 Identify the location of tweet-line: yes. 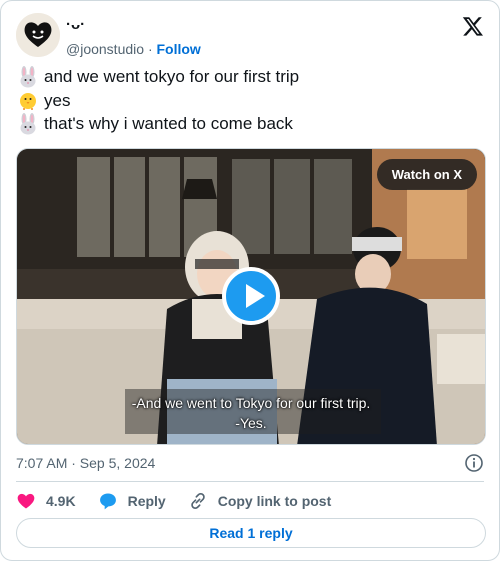
(250, 101).